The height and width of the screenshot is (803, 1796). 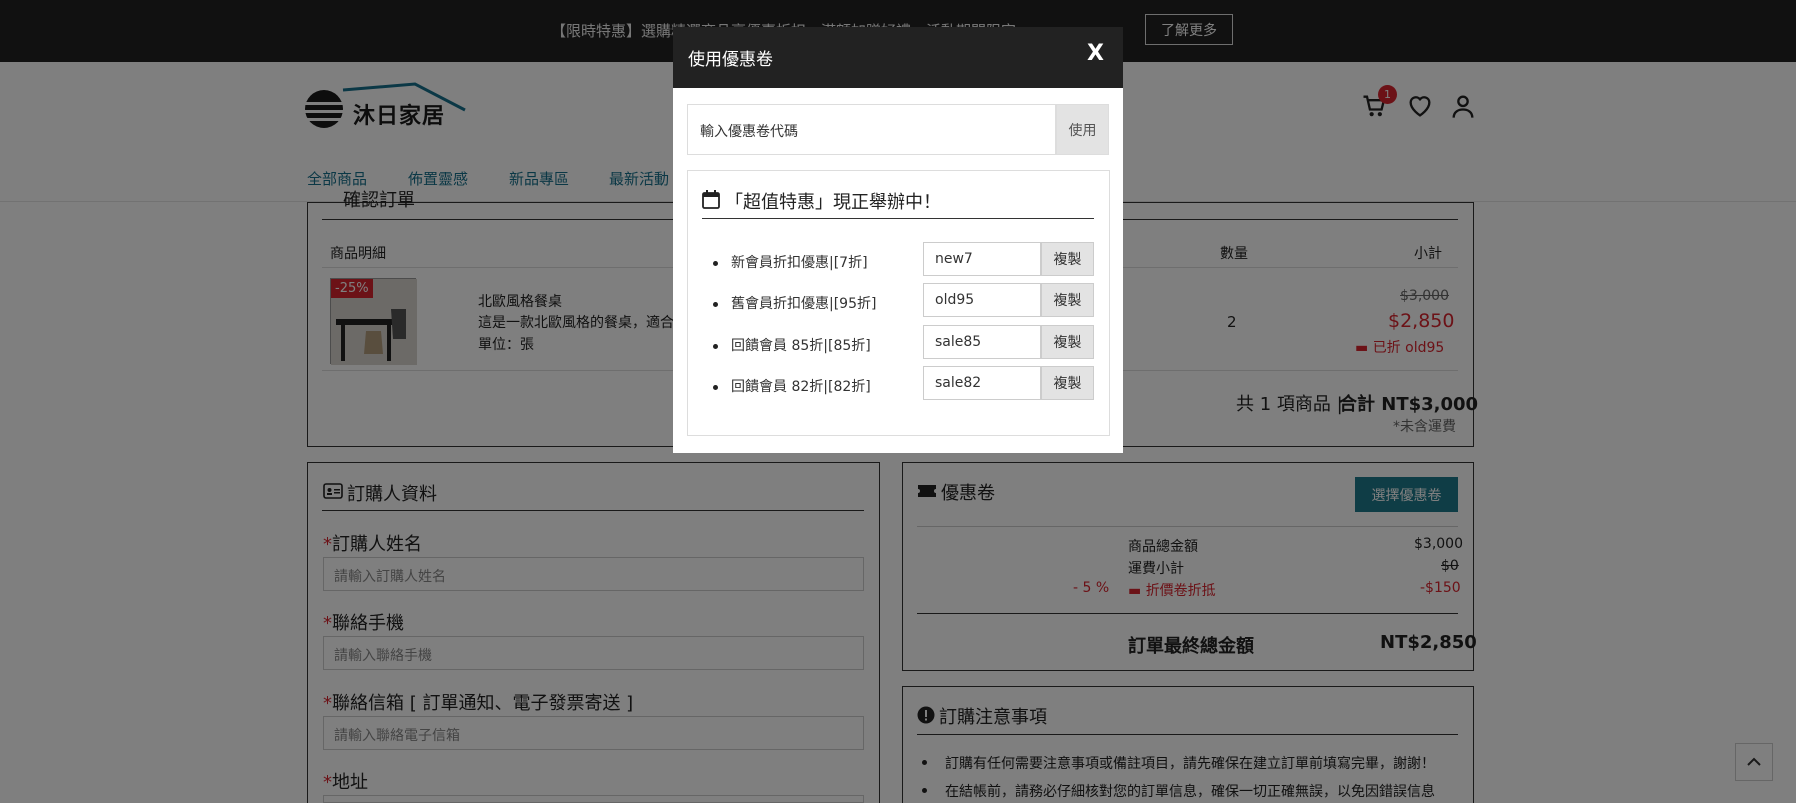 I want to click on divider, so click(x=898, y=218).